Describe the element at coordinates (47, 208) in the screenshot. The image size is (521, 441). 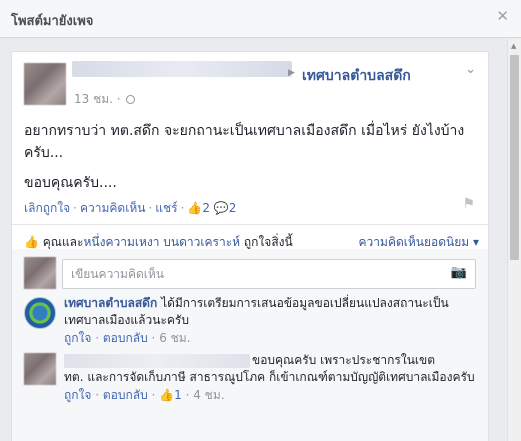
I see `unlike-link: เลิกถูกใจ` at that location.